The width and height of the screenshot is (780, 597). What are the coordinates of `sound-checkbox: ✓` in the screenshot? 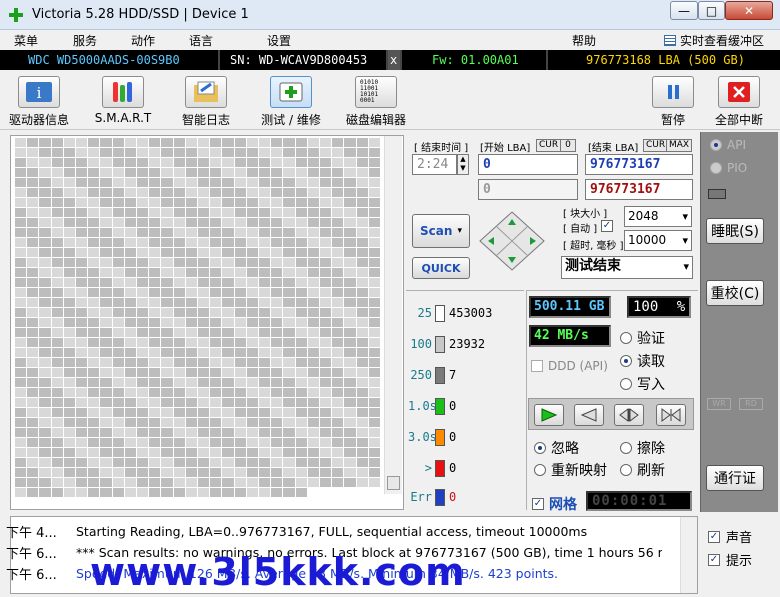 It's located at (714, 536).